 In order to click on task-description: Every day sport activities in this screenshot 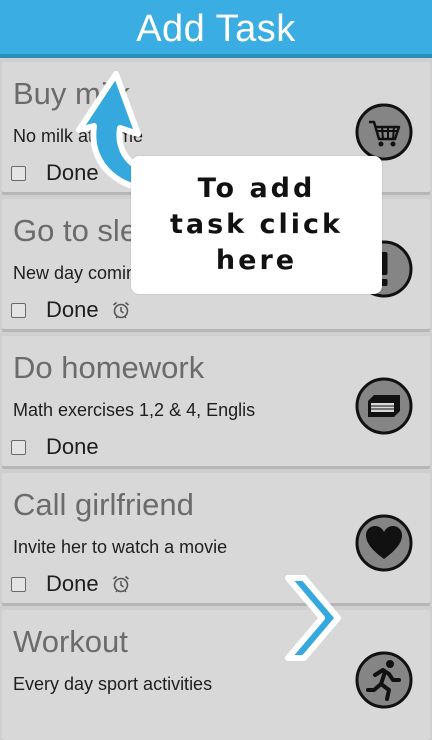, I will do `click(113, 684)`.